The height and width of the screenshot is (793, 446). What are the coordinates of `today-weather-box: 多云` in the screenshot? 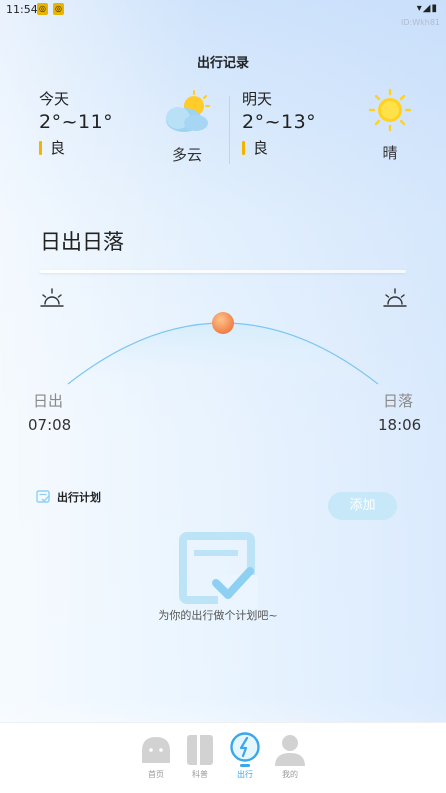 It's located at (187, 127).